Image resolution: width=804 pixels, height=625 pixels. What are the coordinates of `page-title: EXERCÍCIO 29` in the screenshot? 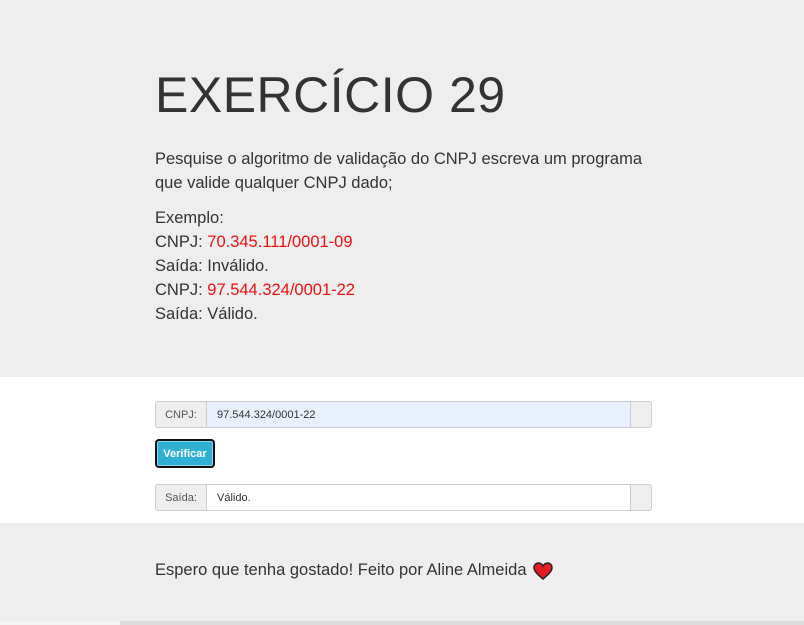 It's located at (330, 95).